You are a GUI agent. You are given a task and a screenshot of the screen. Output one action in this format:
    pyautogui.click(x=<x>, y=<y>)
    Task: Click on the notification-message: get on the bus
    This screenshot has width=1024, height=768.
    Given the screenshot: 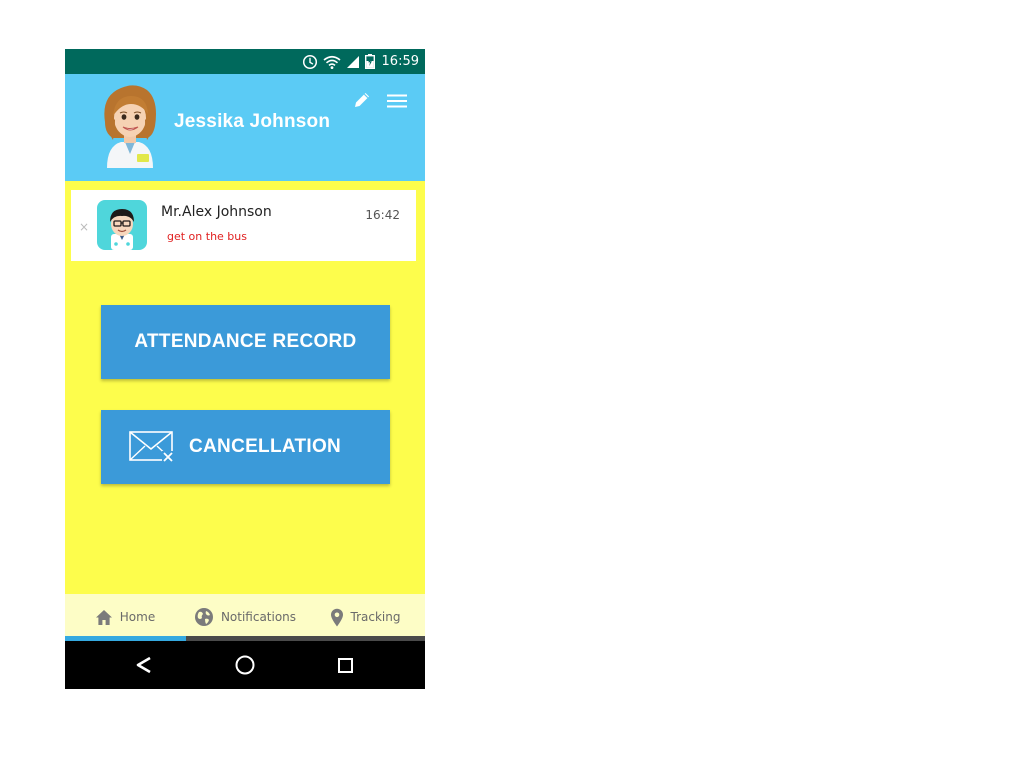 What is the action you would take?
    pyautogui.click(x=207, y=236)
    